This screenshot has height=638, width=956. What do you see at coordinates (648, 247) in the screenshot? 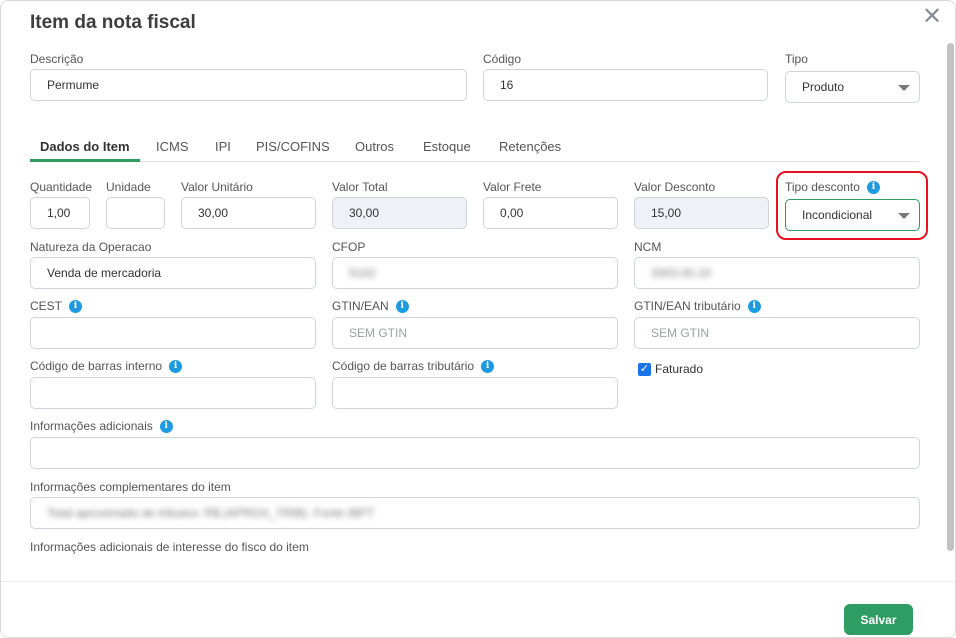
I see `ncm-label: NCM` at bounding box center [648, 247].